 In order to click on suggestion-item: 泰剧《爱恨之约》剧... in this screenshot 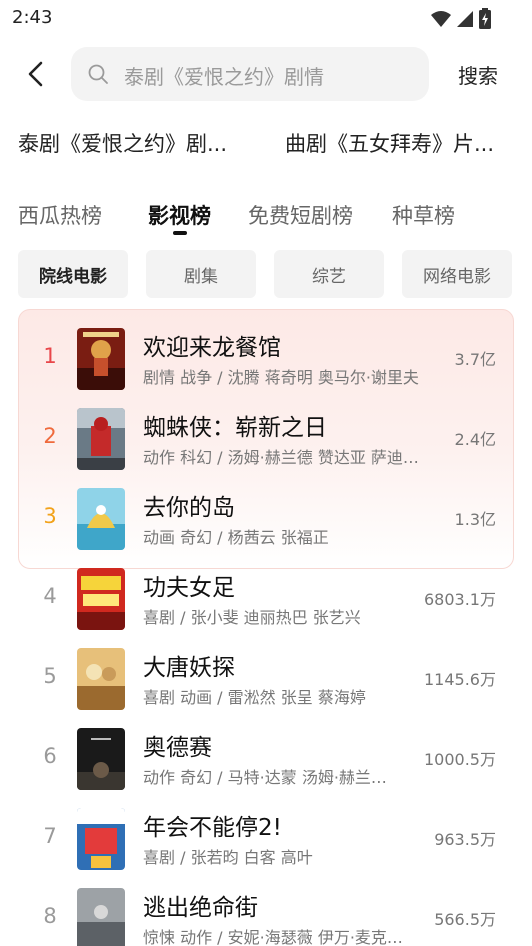, I will do `click(122, 143)`.